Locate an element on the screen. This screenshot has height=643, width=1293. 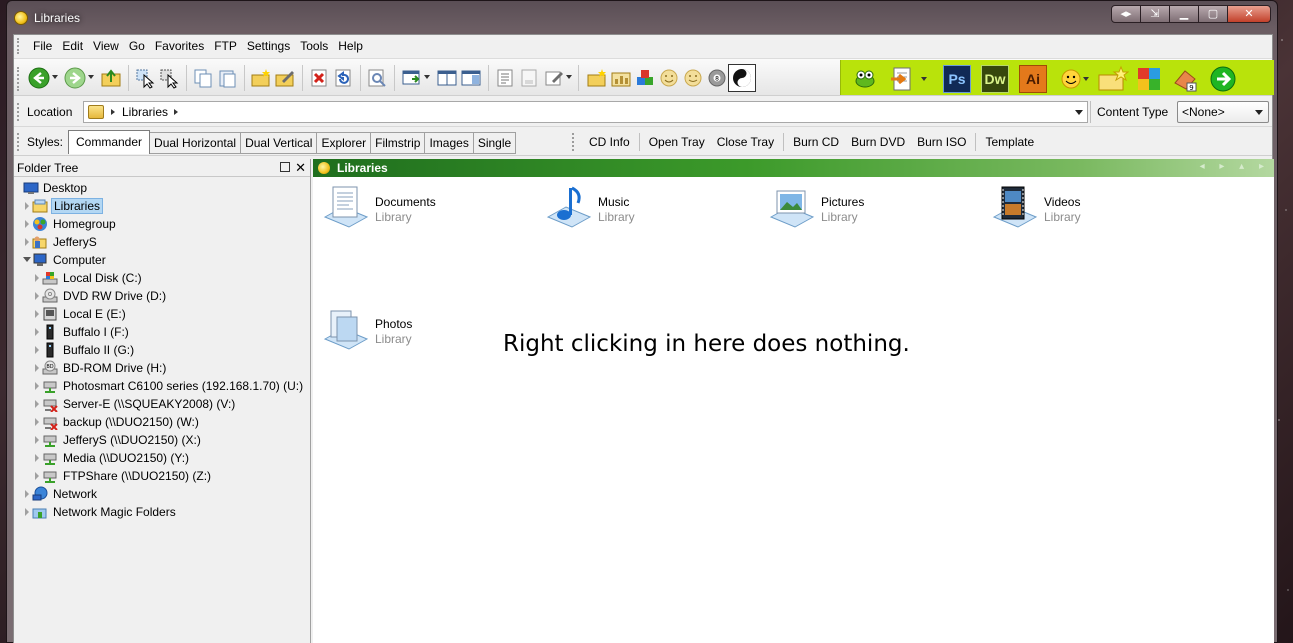
style-tab-explorer: Explorer is located at coordinates (344, 143).